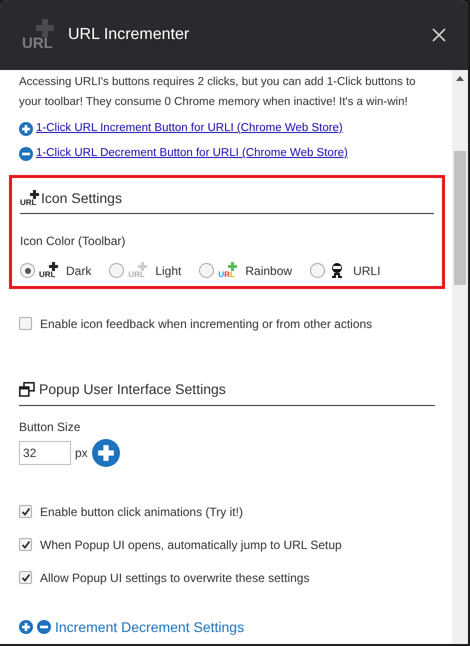  What do you see at coordinates (141, 512) in the screenshot?
I see `checkbox-label: Enable button click animations (Try it!)` at bounding box center [141, 512].